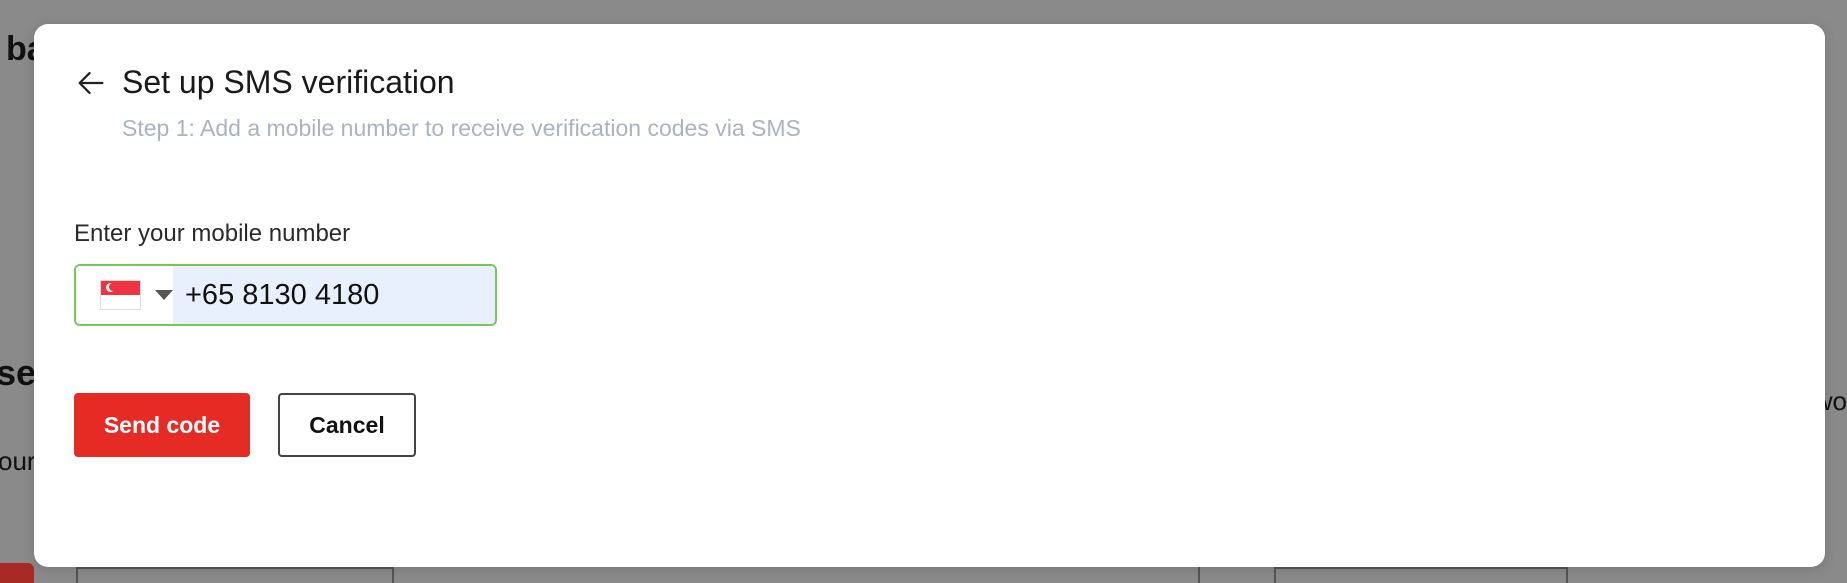 This screenshot has width=1847, height=583. Describe the element at coordinates (1199, 575) in the screenshot. I see `background-divider` at that location.